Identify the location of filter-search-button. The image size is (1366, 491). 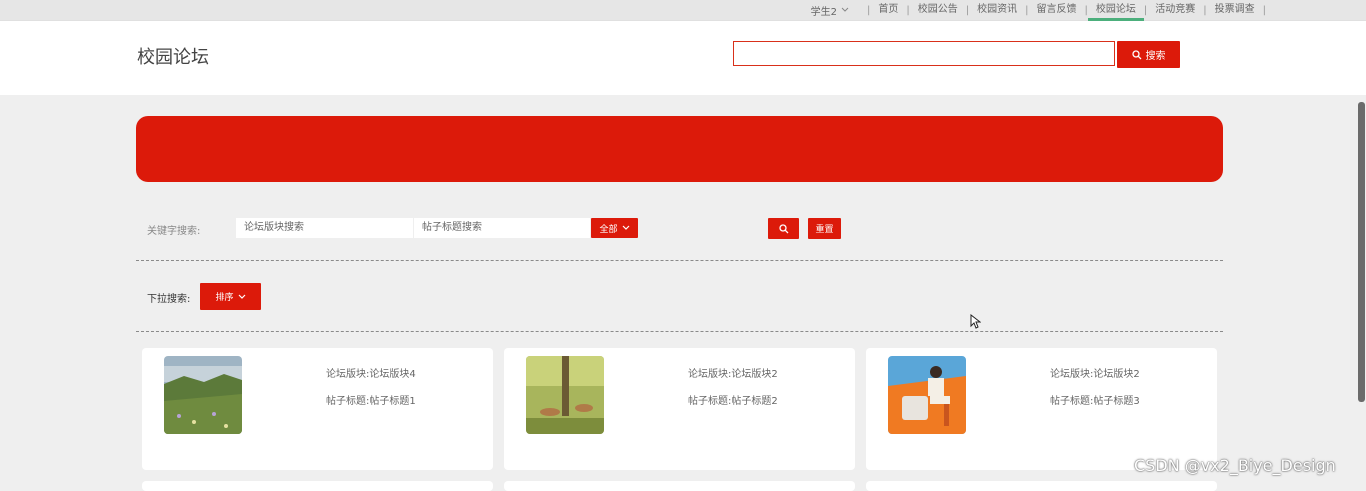
(783, 228).